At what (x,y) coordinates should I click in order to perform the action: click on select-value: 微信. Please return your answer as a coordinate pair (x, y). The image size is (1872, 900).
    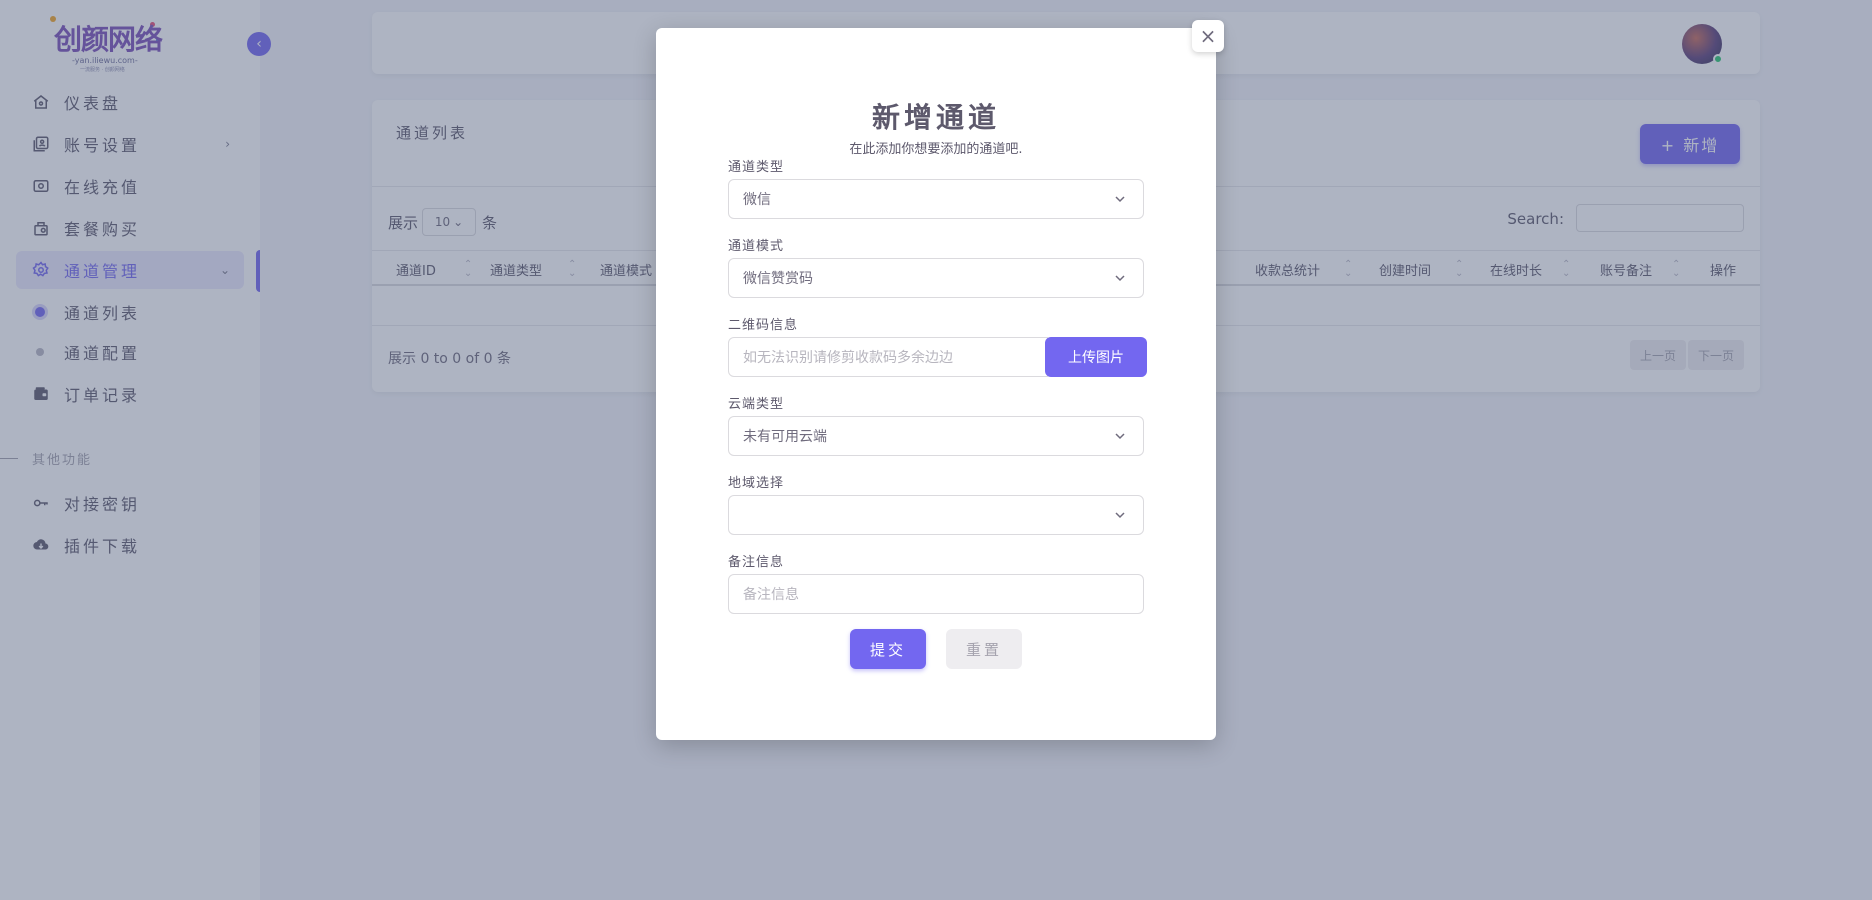
    Looking at the image, I should click on (757, 200).